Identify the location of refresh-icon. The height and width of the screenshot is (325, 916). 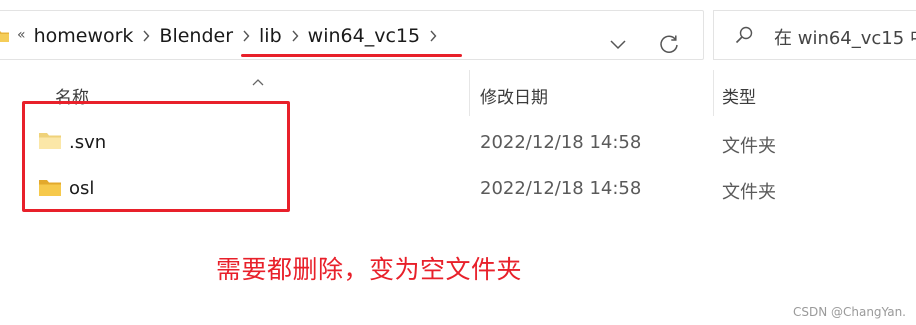
(669, 46).